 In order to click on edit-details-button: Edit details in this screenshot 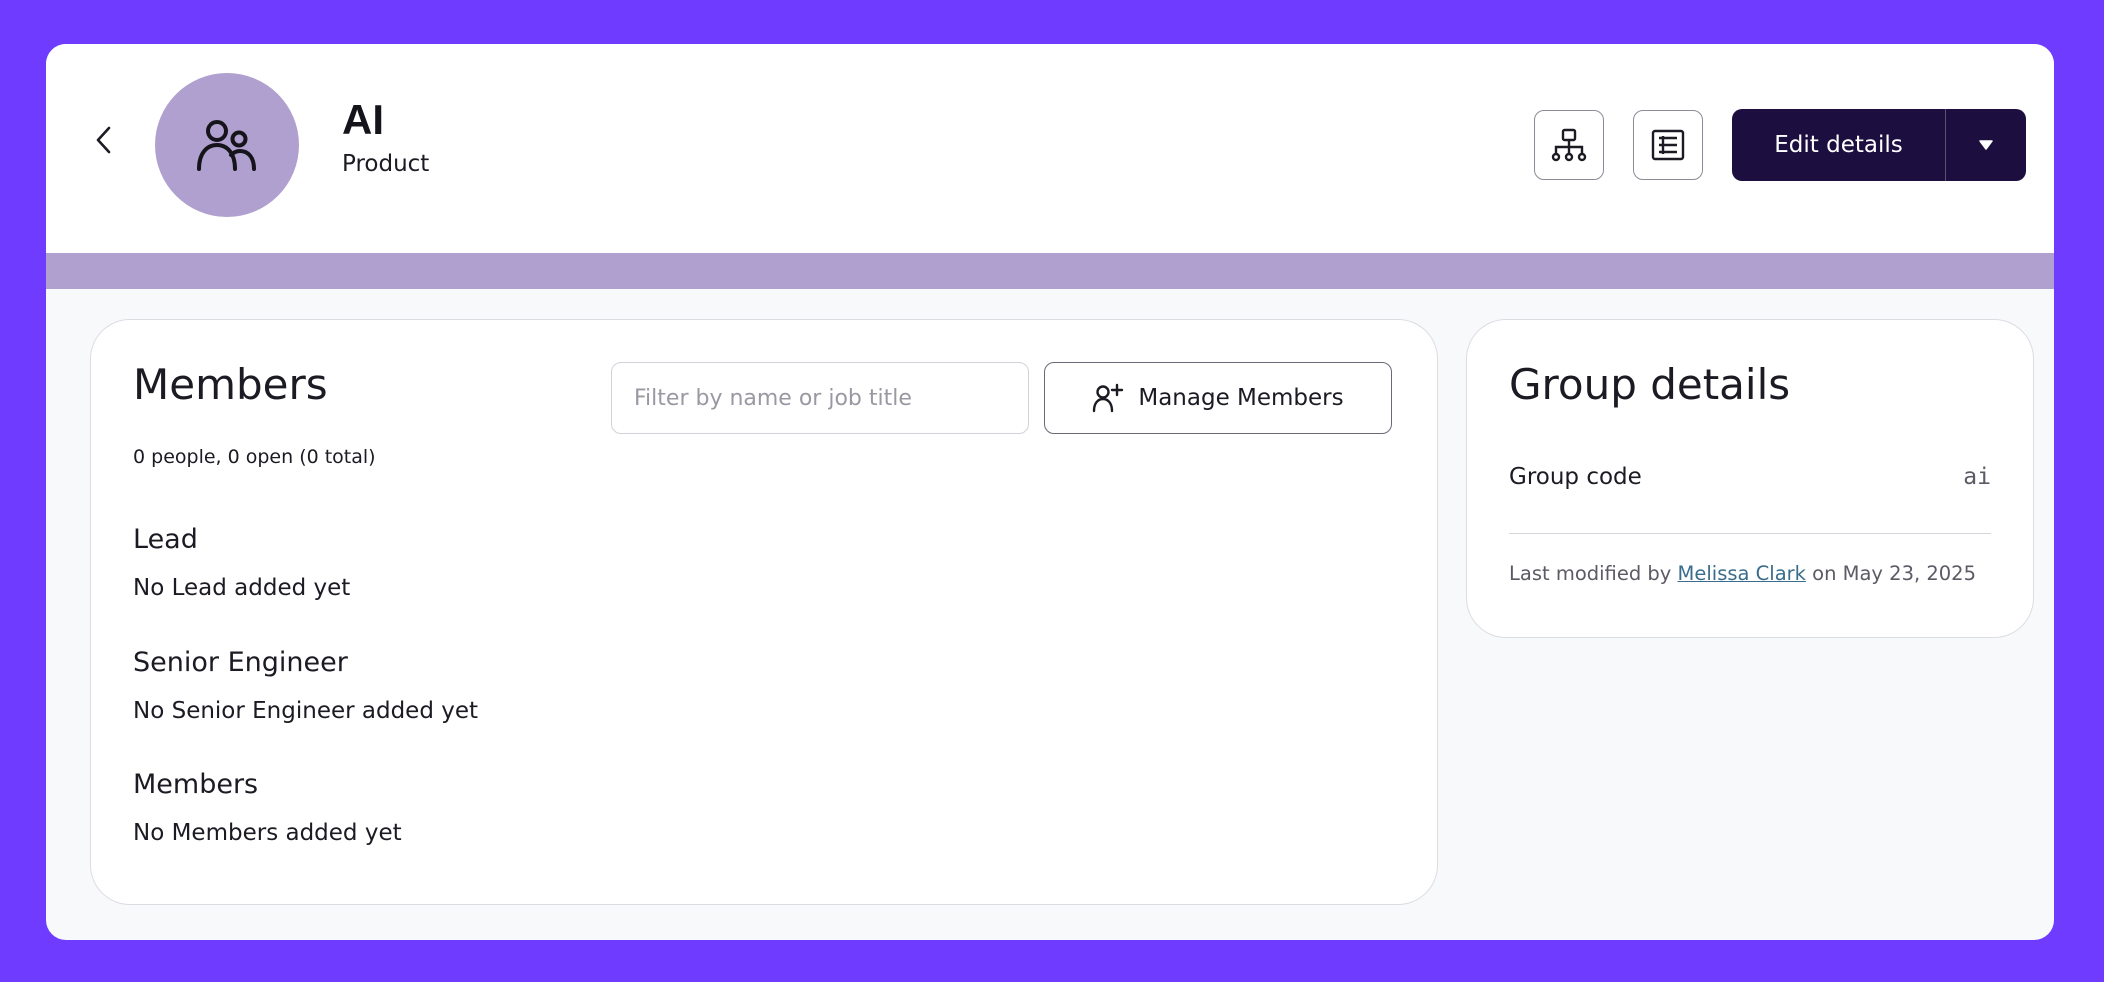, I will do `click(1839, 145)`.